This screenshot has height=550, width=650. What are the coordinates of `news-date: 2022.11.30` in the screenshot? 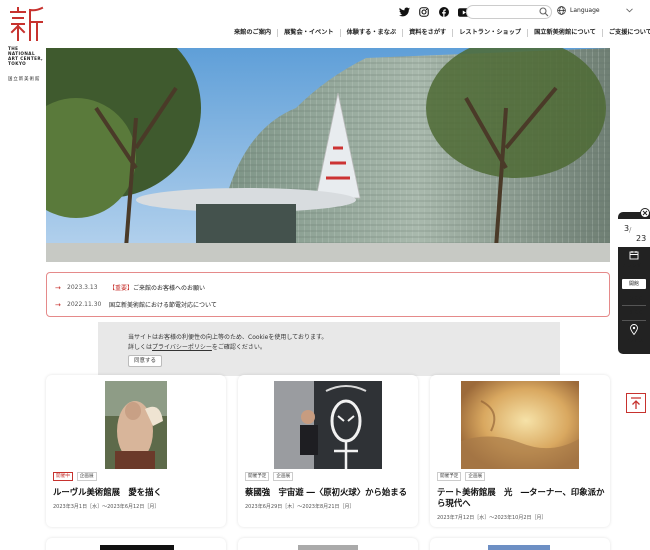 It's located at (84, 304).